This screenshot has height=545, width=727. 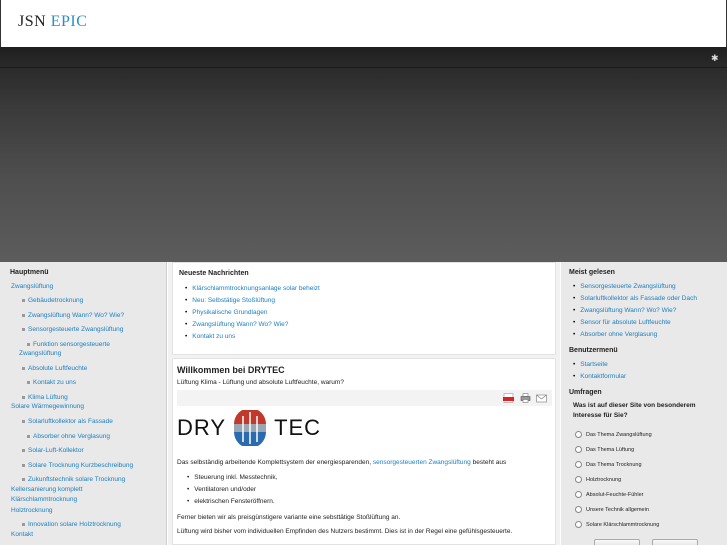 I want to click on menu-zwangslueftung: Zwangslüftung, so click(x=32, y=286).